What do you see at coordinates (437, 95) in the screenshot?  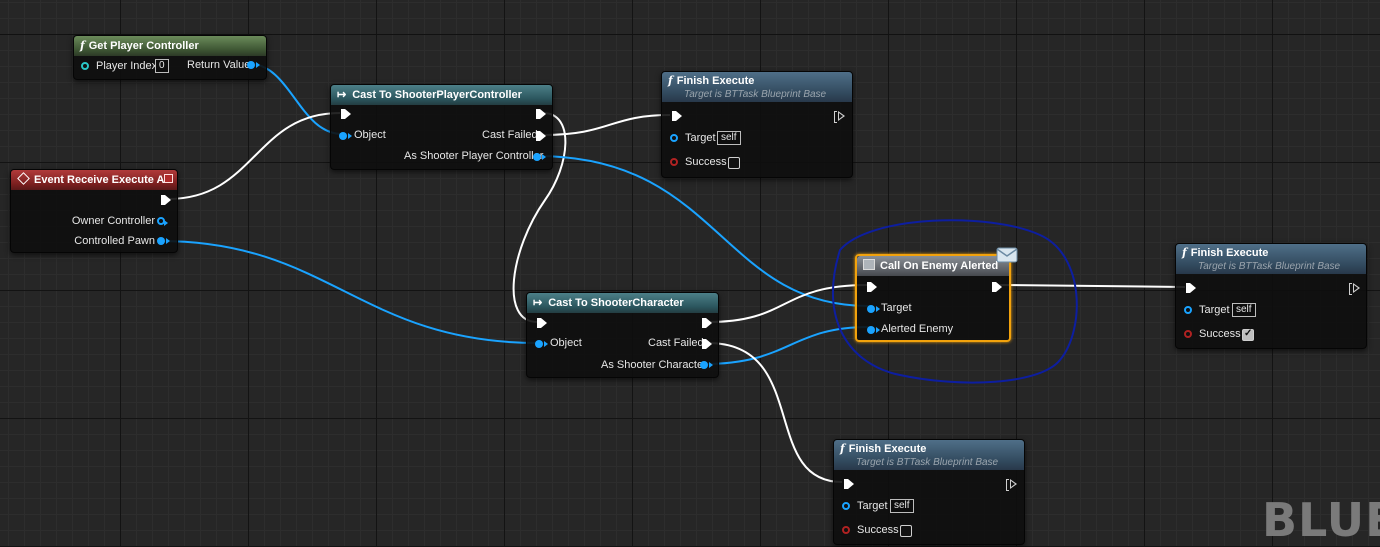 I see `node-title: Cast To ShooterPlayerController` at bounding box center [437, 95].